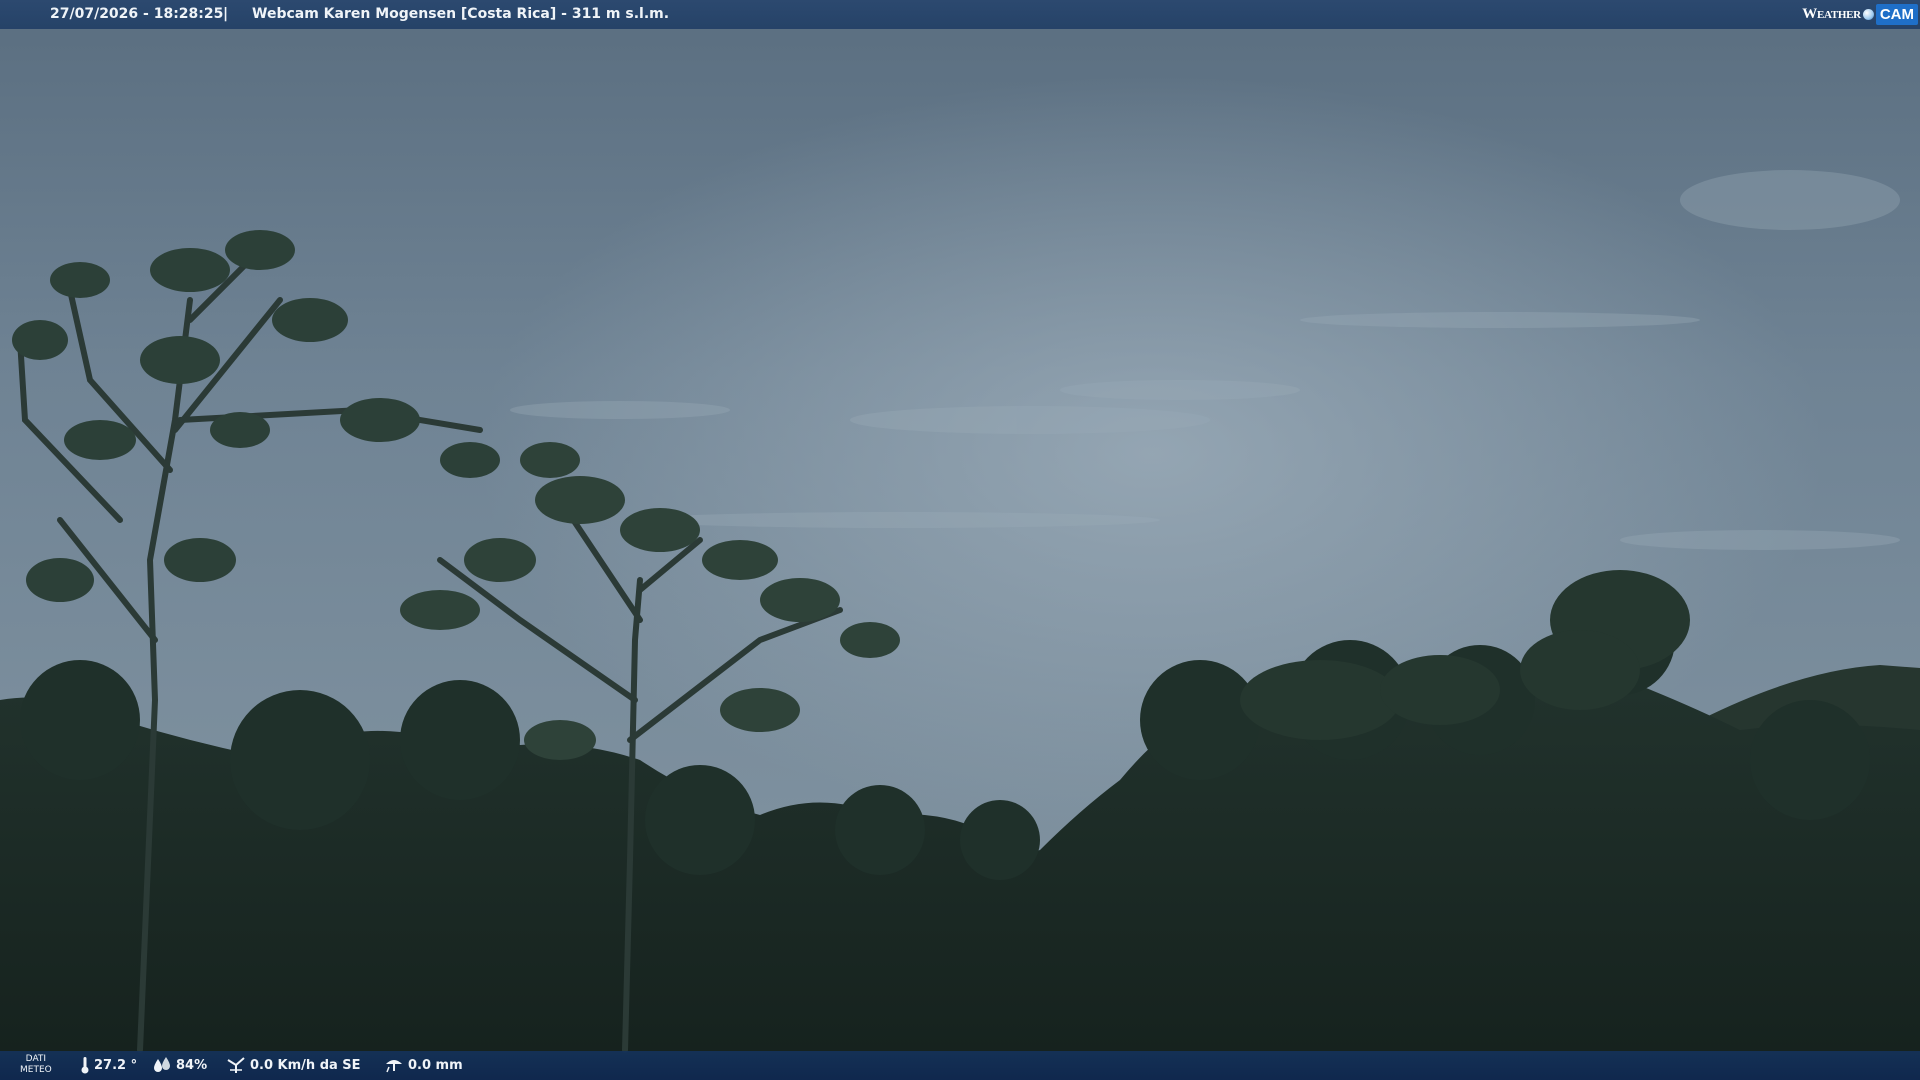  Describe the element at coordinates (85, 1065) in the screenshot. I see `thermometer-icon` at that location.